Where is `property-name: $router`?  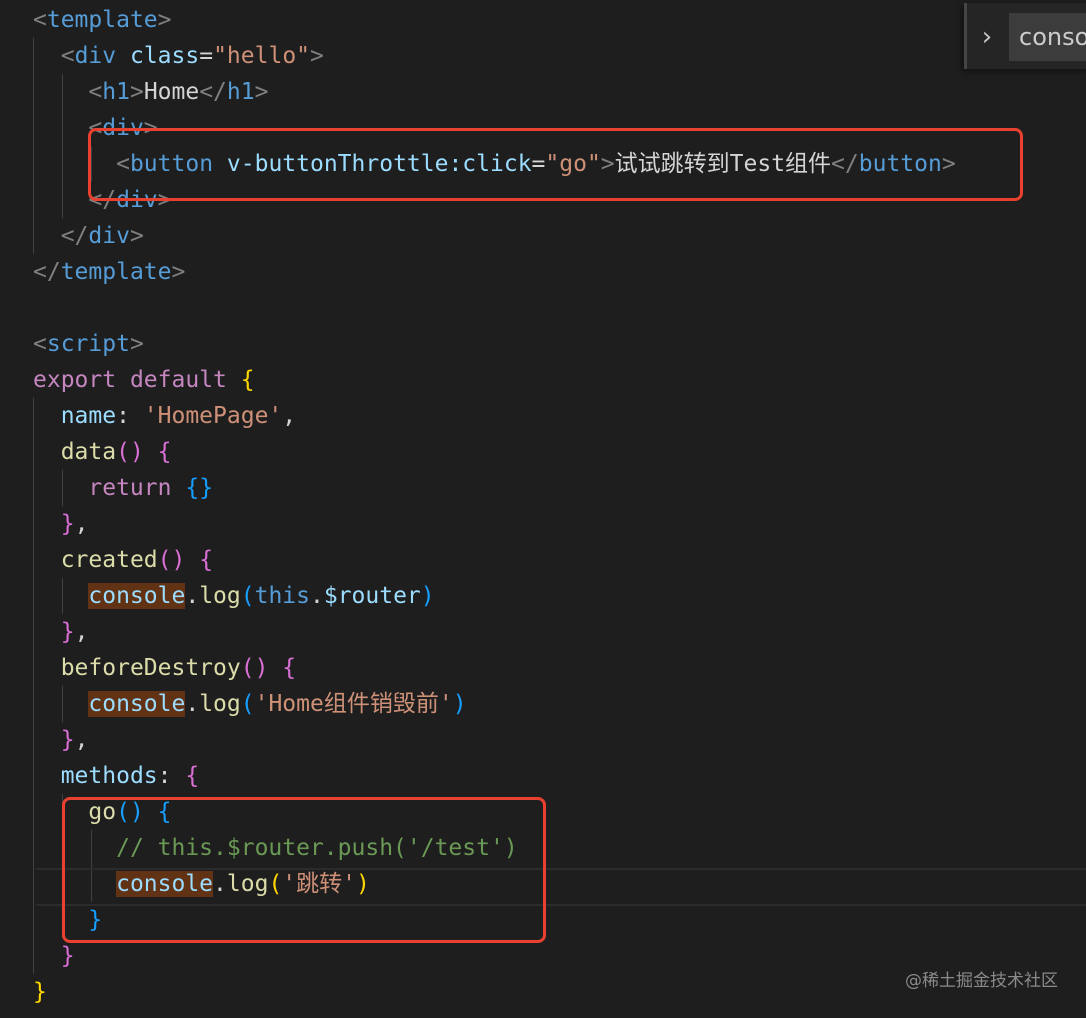 property-name: $router is located at coordinates (372, 596).